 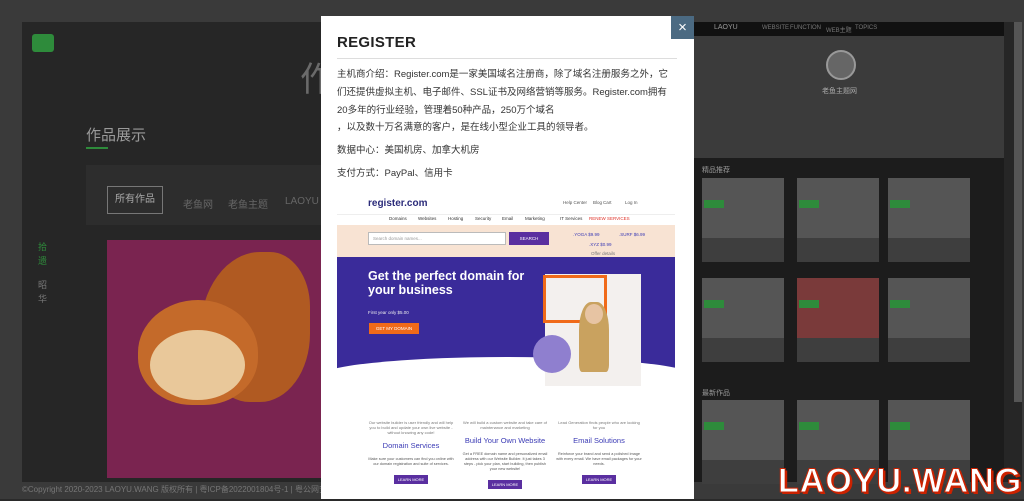 What do you see at coordinates (598, 202) in the screenshot?
I see `shot-tool-link: Blog` at bounding box center [598, 202].